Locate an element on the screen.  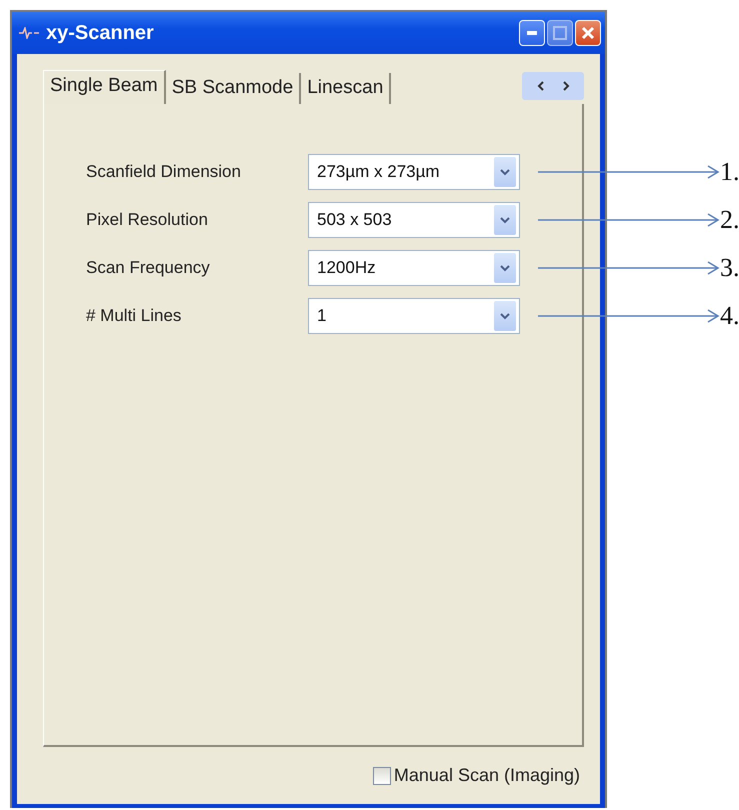
window-title: xy-Scanner is located at coordinates (100, 33).